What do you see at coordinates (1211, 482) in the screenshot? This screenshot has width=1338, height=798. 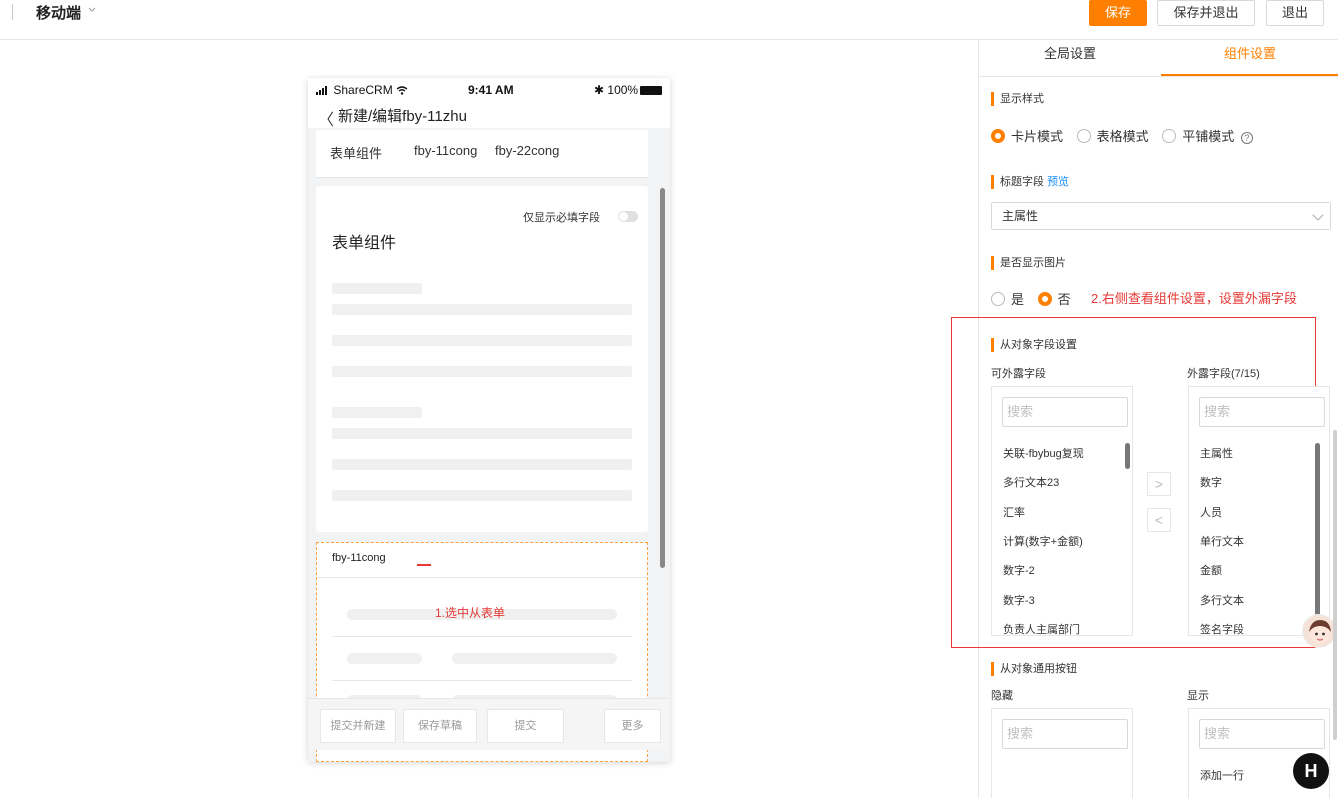 I see `list-item: 数字` at bounding box center [1211, 482].